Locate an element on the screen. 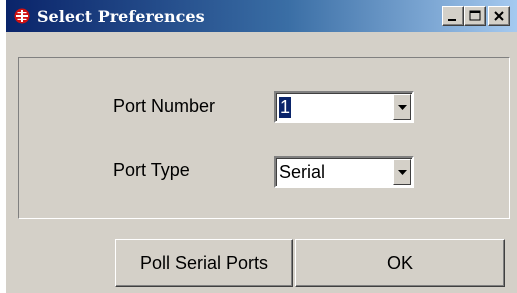  close-button is located at coordinates (499, 16).